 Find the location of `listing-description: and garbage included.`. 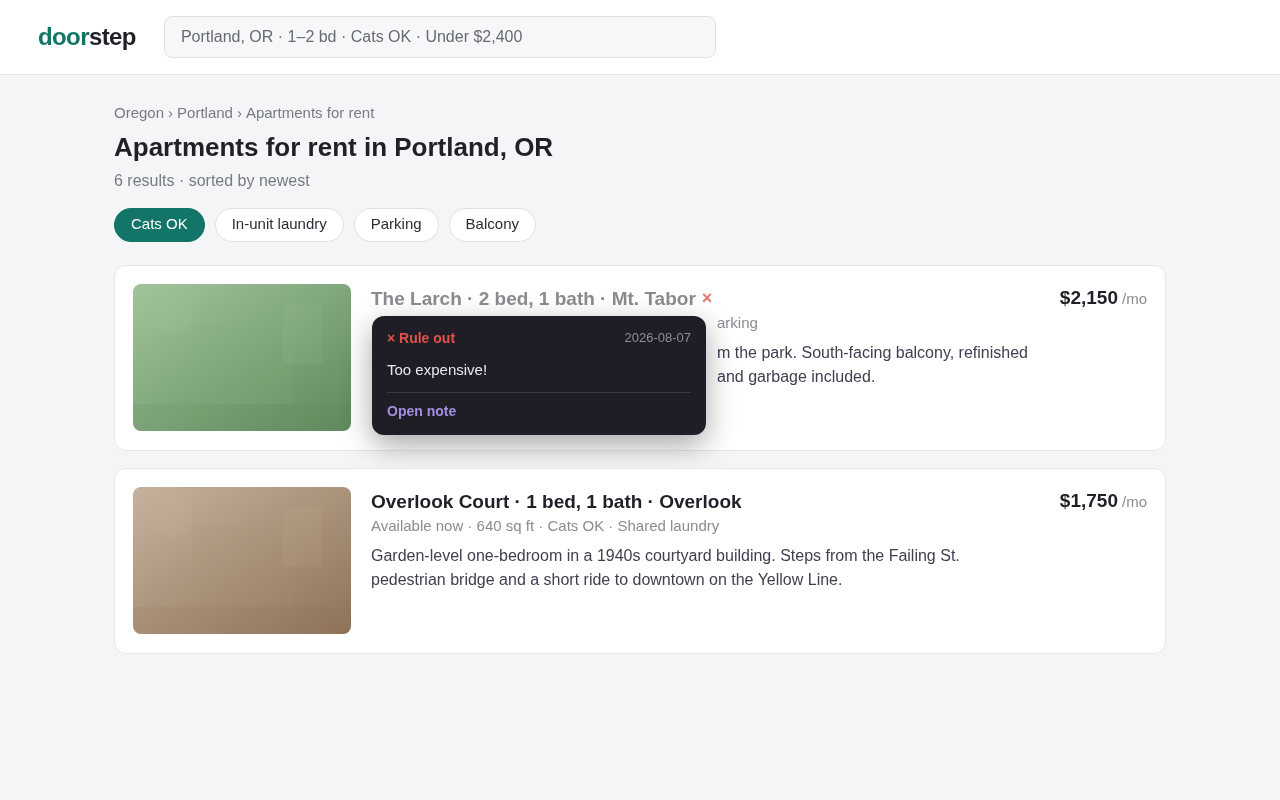

listing-description: and garbage included. is located at coordinates (796, 376).